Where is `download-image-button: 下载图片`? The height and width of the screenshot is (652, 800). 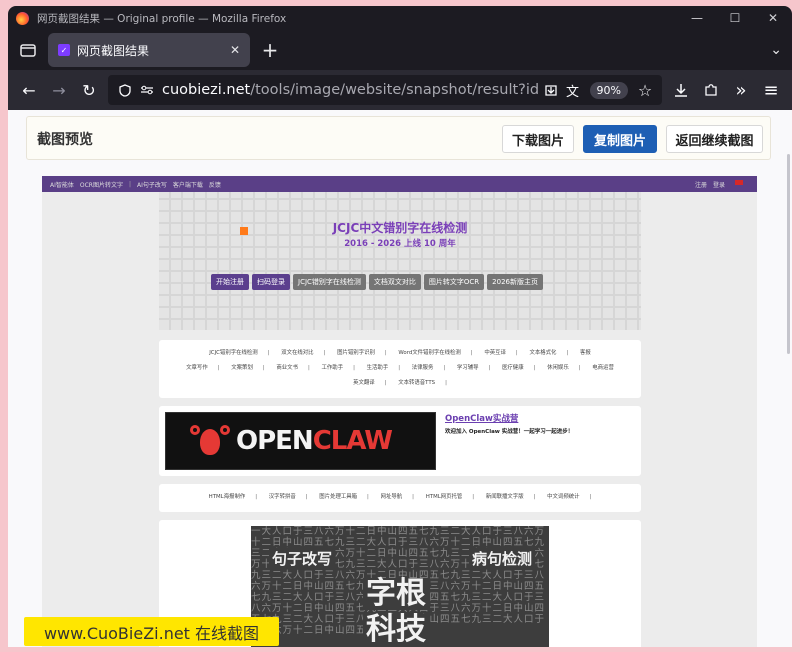
download-image-button: 下载图片 is located at coordinates (538, 139).